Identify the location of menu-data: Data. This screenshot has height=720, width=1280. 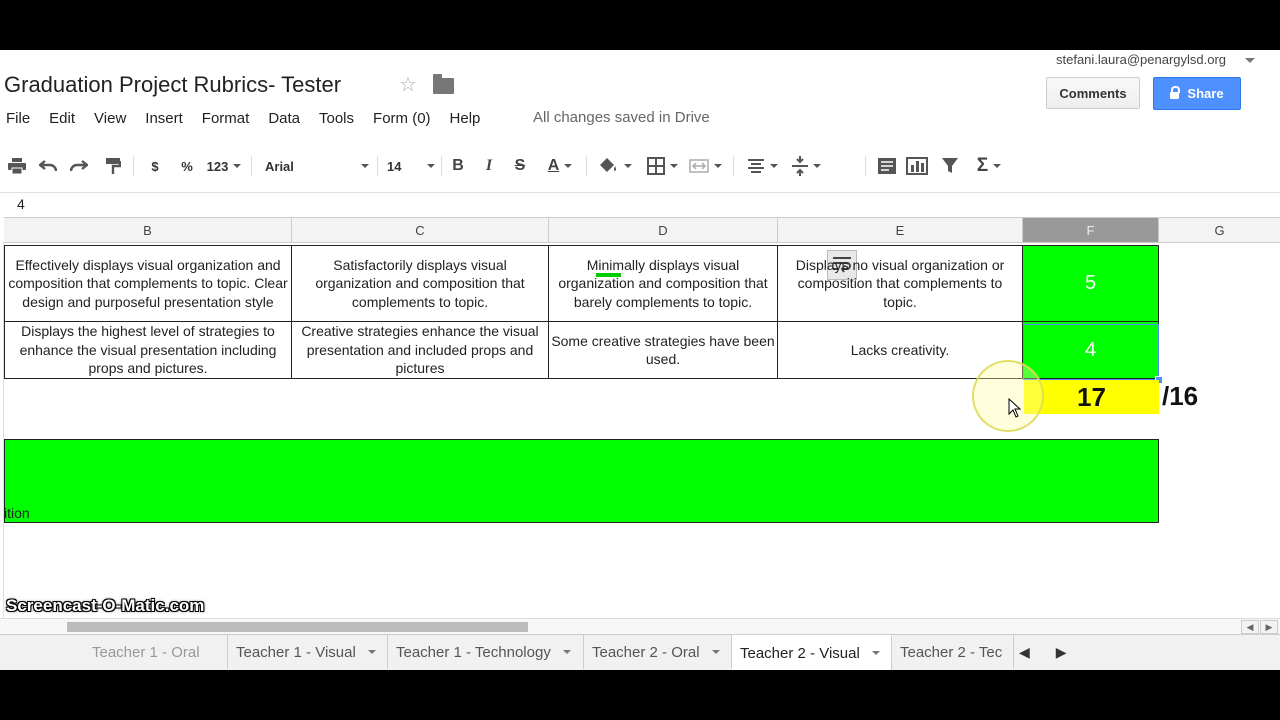
(284, 118).